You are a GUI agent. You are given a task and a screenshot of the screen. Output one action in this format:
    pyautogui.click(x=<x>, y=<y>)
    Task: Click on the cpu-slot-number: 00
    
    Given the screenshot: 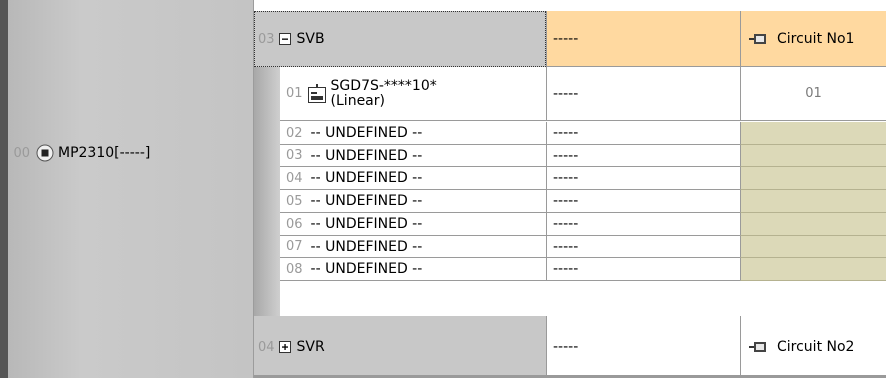 What is the action you would take?
    pyautogui.click(x=21, y=153)
    